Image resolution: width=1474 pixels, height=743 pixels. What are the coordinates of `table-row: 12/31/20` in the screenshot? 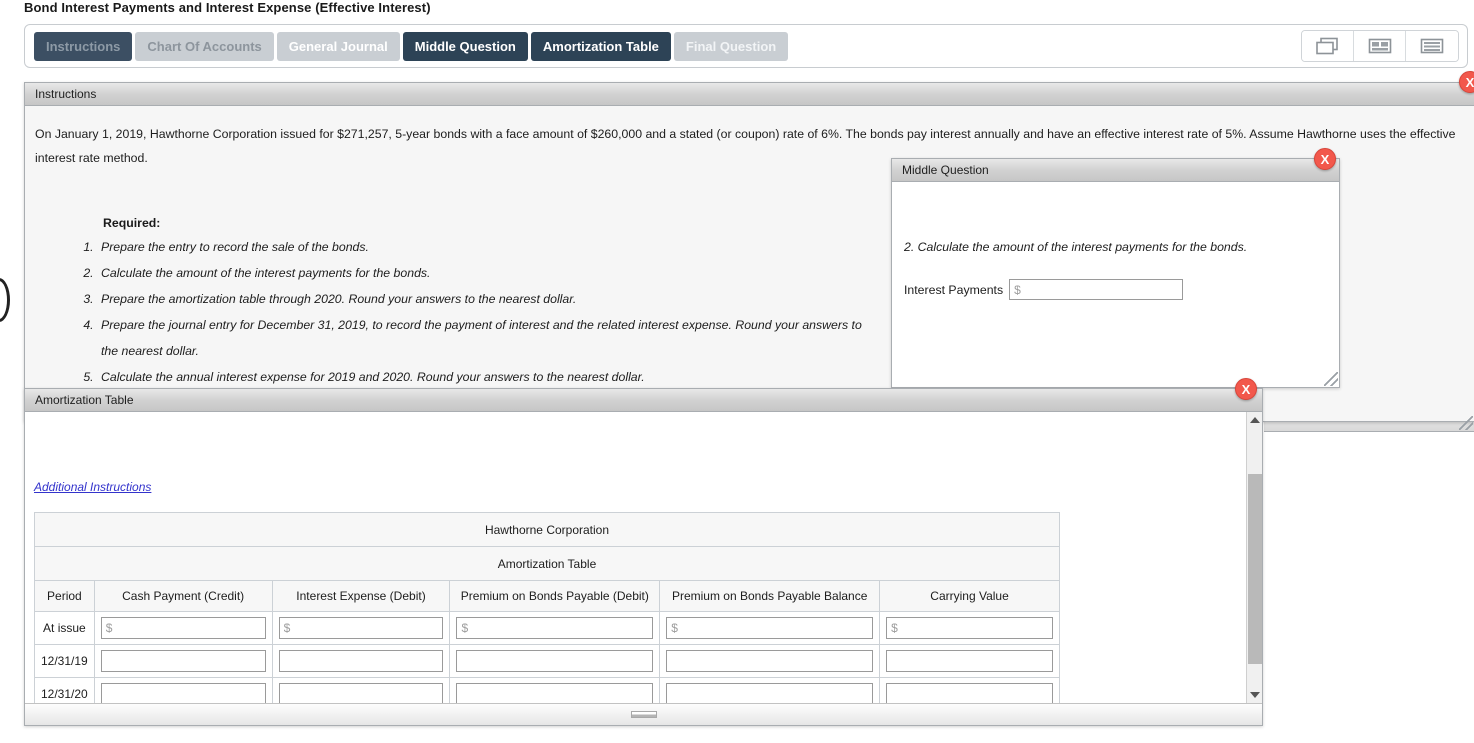 It's located at (547, 690).